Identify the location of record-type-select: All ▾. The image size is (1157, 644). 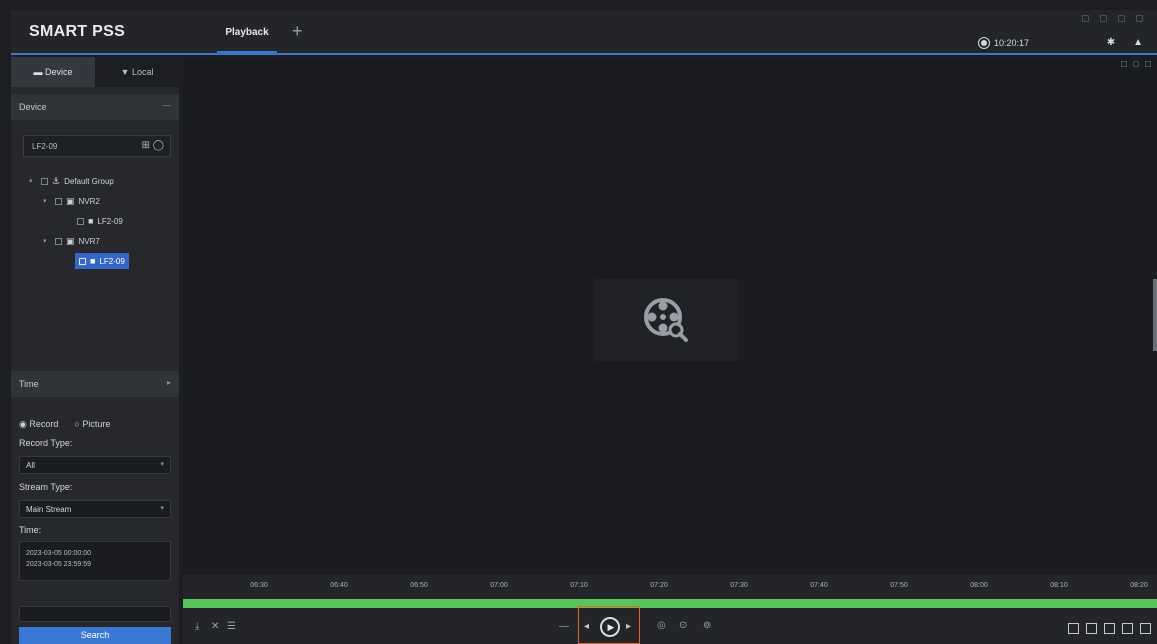
(95, 465).